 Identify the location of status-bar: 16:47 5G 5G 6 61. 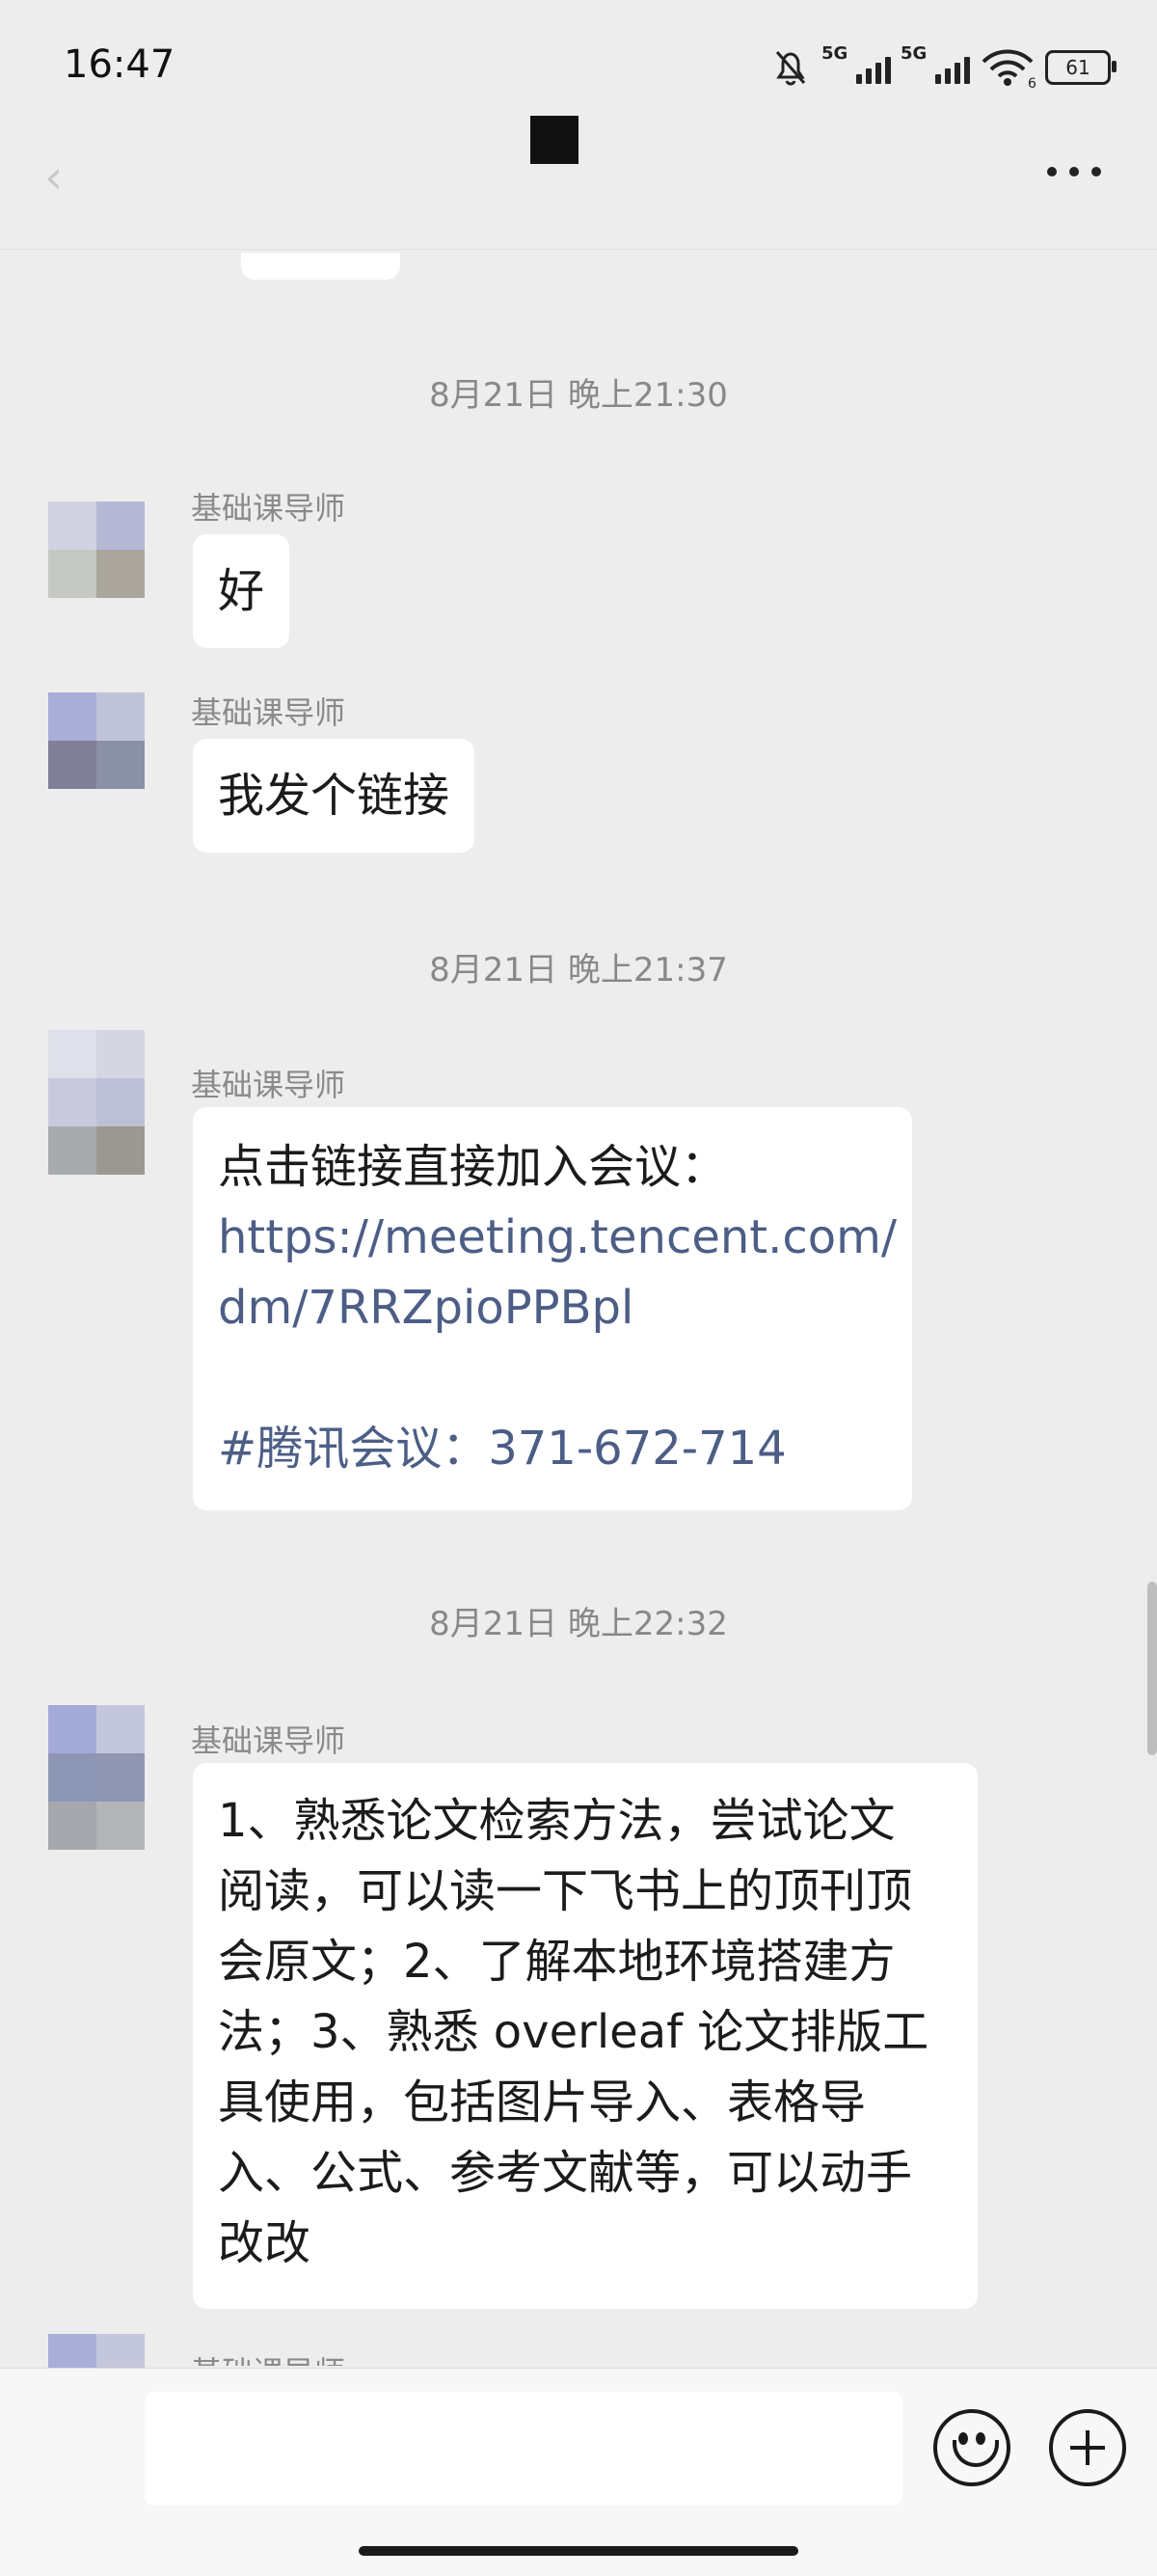
(578, 67).